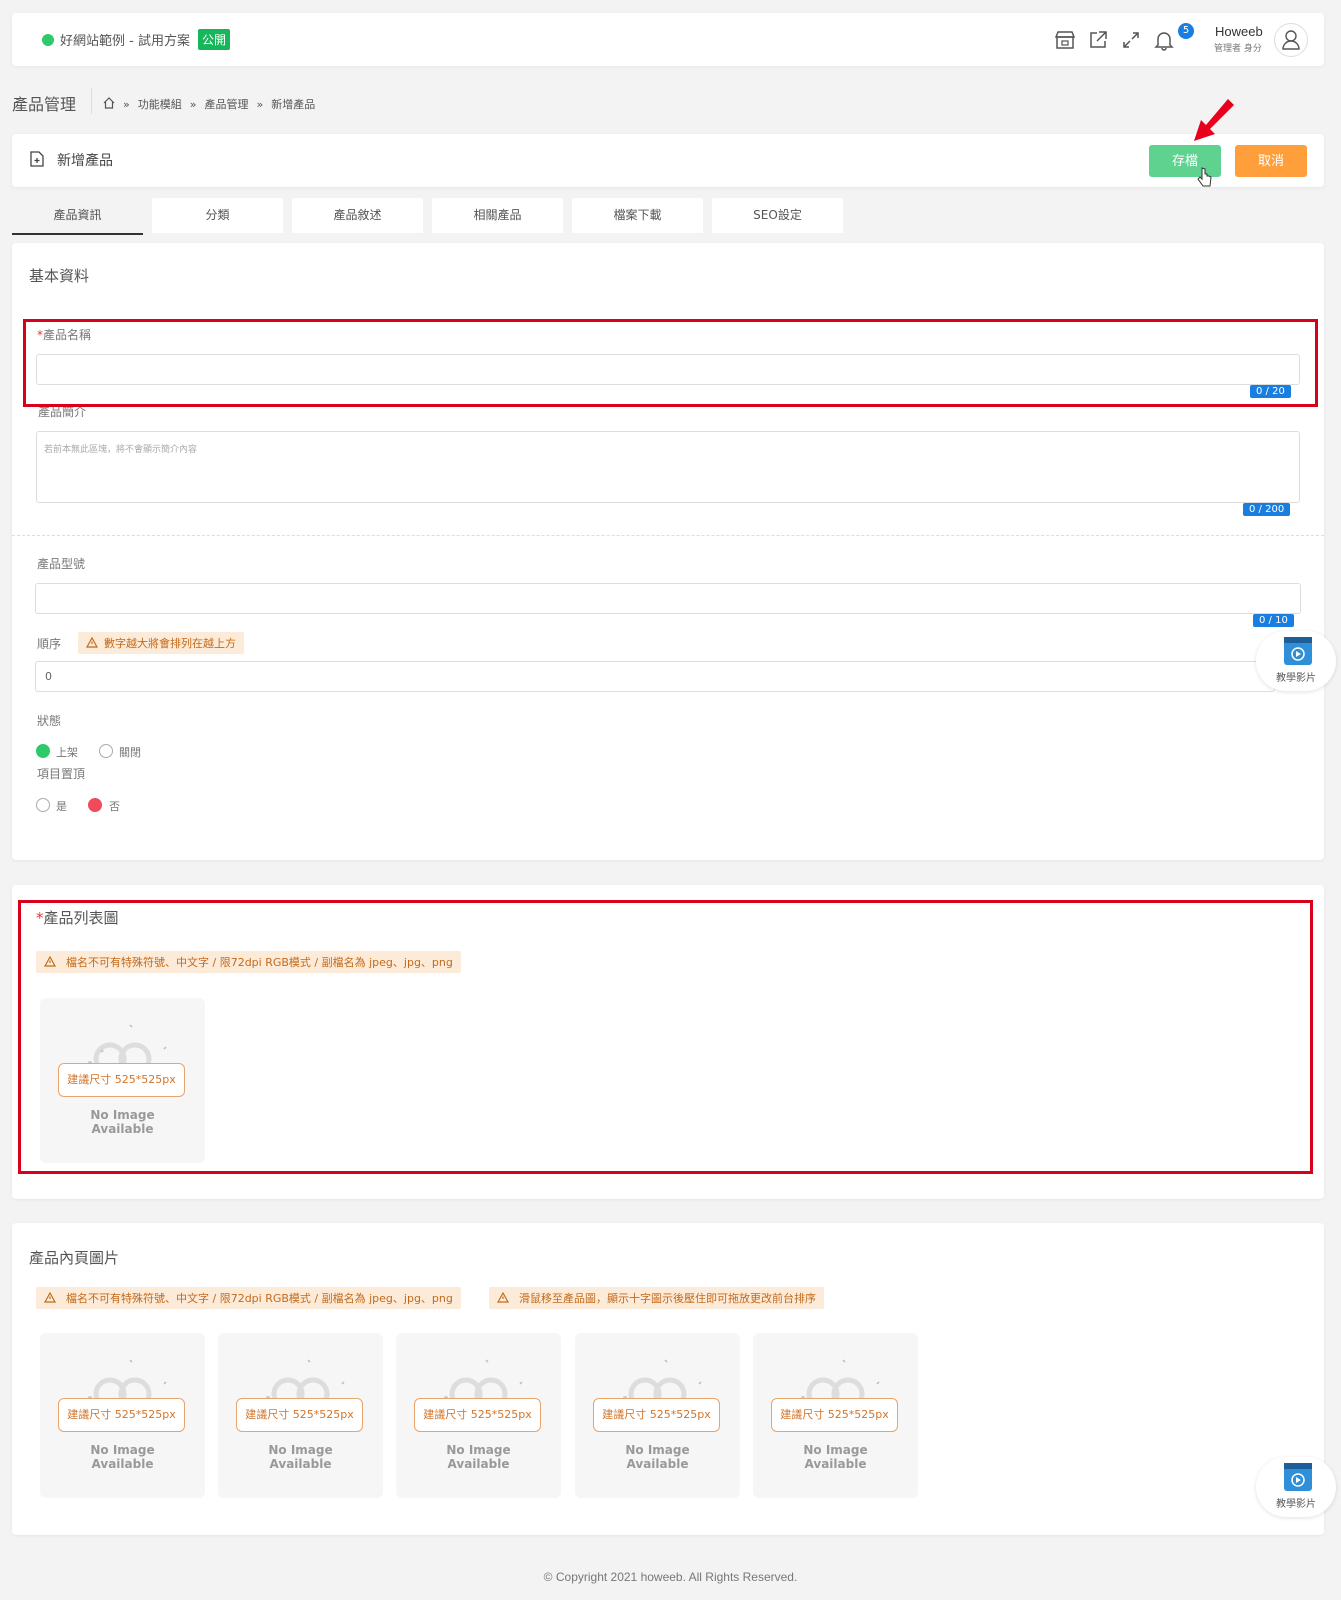  What do you see at coordinates (125, 39) in the screenshot?
I see `site-name: 好網站範例 - 試用方案` at bounding box center [125, 39].